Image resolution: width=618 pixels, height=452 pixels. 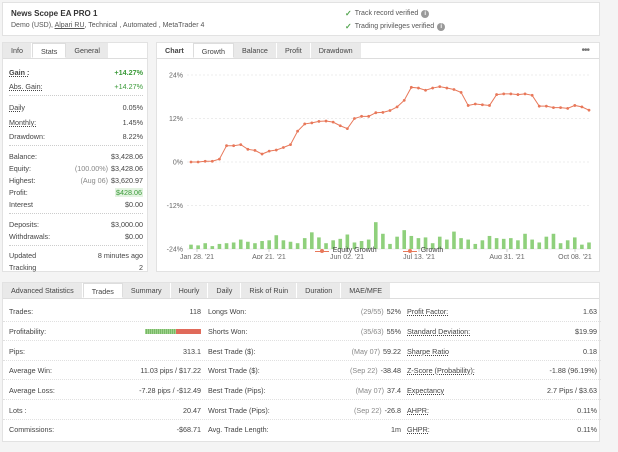 I want to click on legend-equity-label: Equity Growth, so click(x=354, y=250).